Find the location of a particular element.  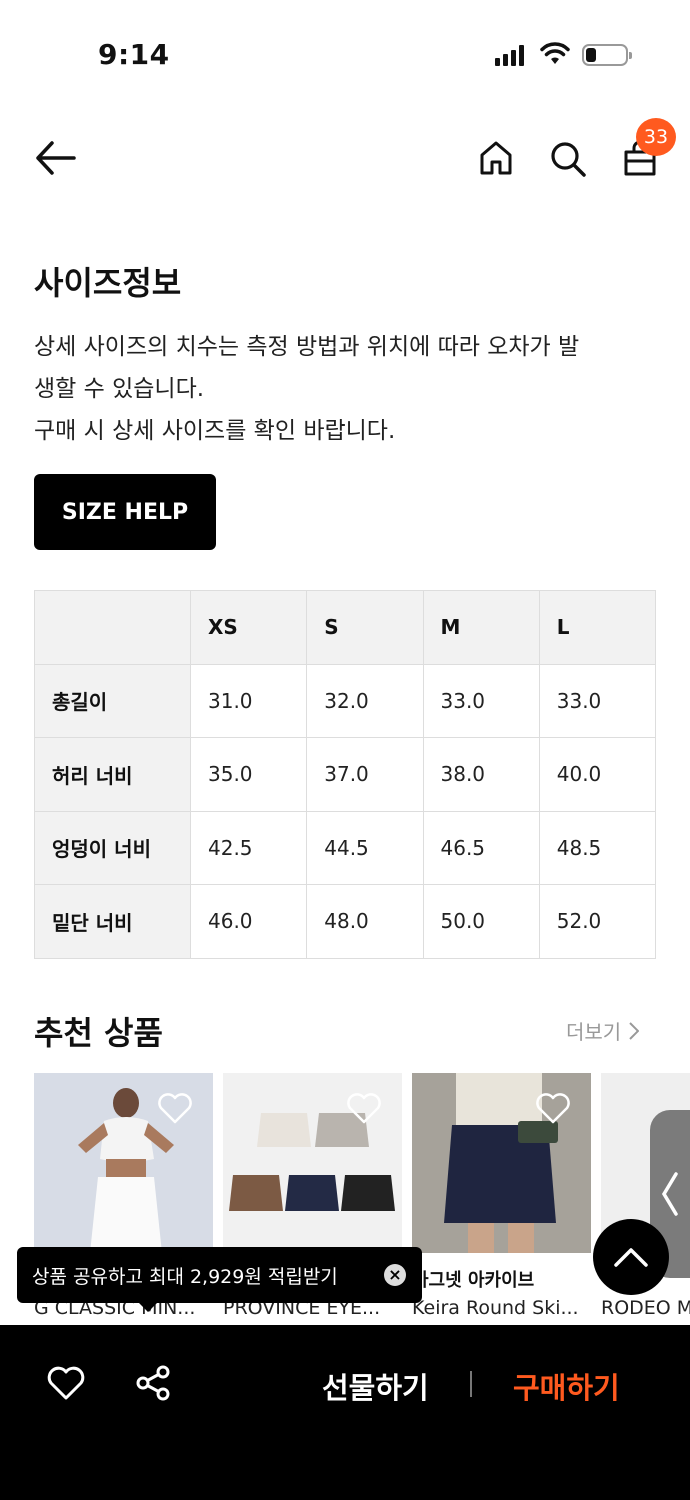

product-name: RODEO M is located at coordinates (645, 1308).